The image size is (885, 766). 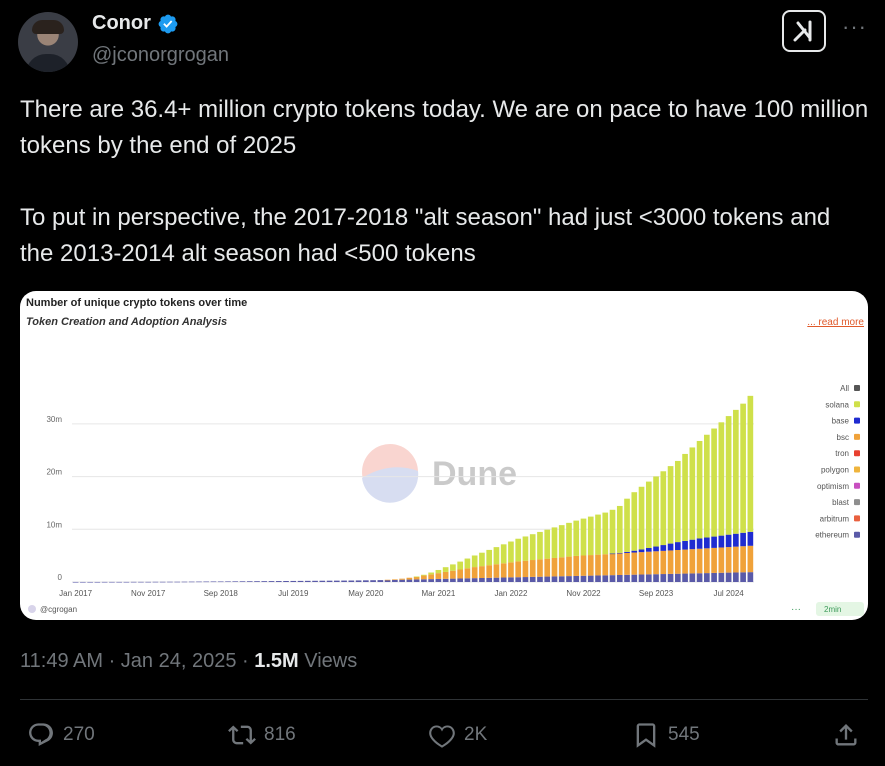 I want to click on legend-label: base, so click(x=841, y=421).